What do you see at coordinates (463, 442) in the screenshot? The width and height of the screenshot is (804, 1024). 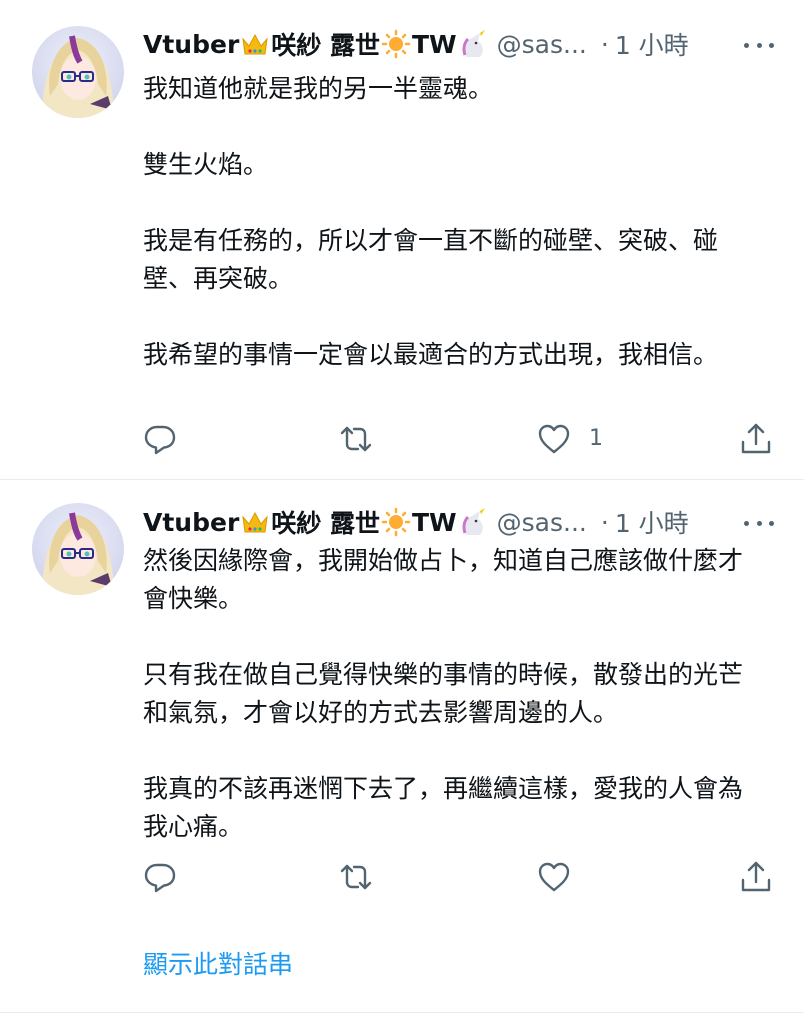 I see `tweet-actions: 1` at bounding box center [463, 442].